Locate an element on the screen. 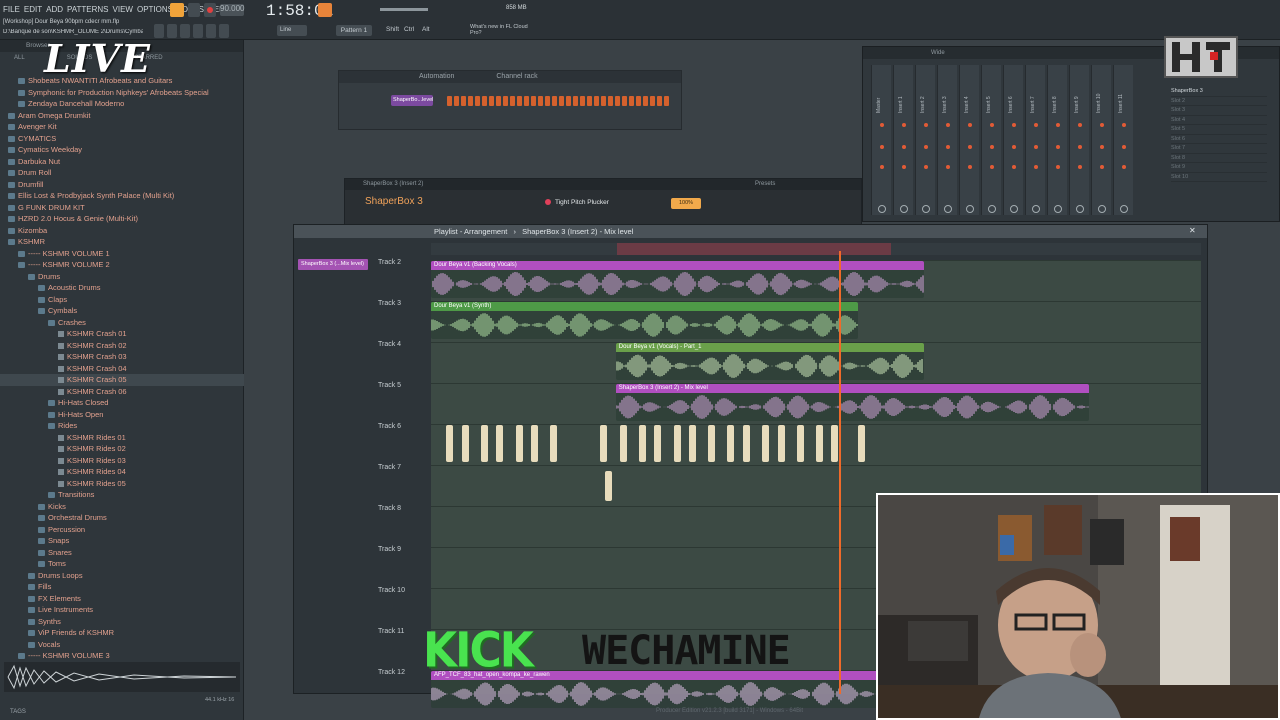 Image resolution: width=1280 pixels, height=720 pixels. mixer-strip: Insert 6 is located at coordinates (1013, 140).